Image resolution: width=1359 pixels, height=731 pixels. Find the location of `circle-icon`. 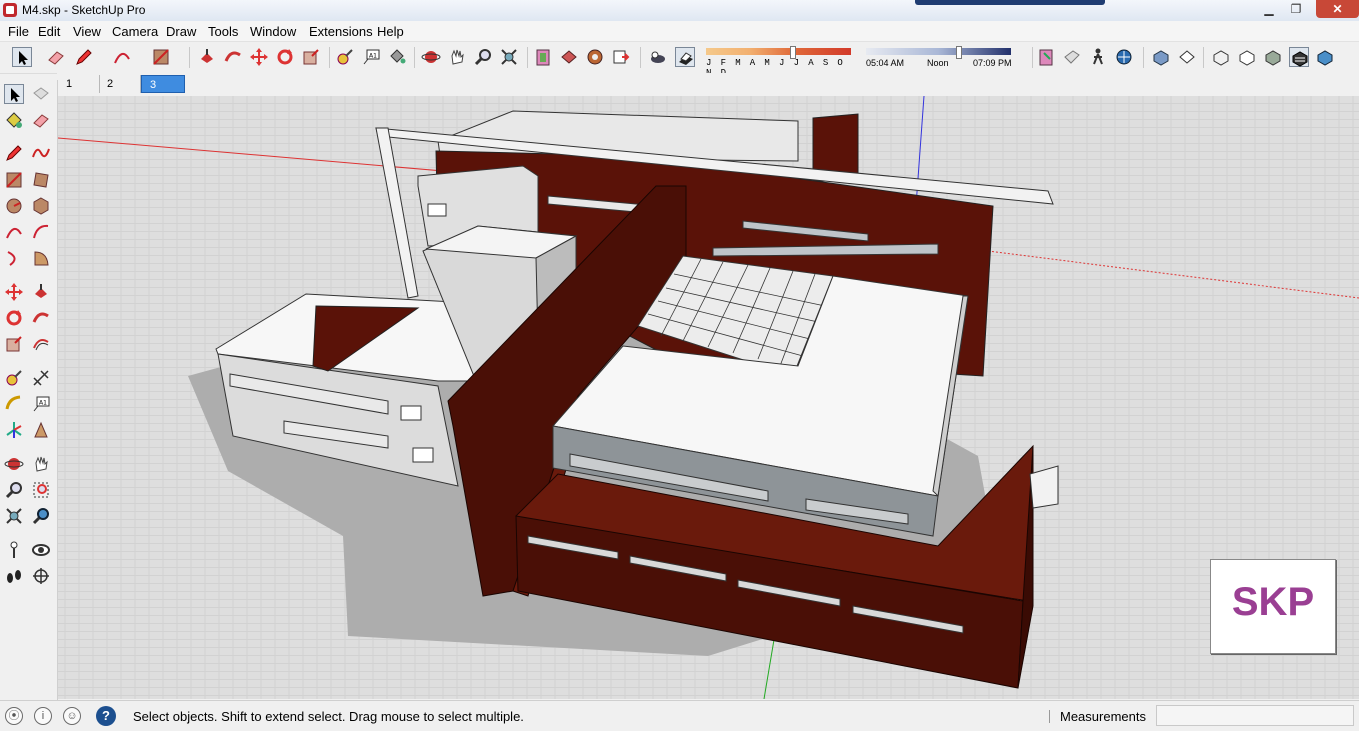

circle-icon is located at coordinates (14, 206).